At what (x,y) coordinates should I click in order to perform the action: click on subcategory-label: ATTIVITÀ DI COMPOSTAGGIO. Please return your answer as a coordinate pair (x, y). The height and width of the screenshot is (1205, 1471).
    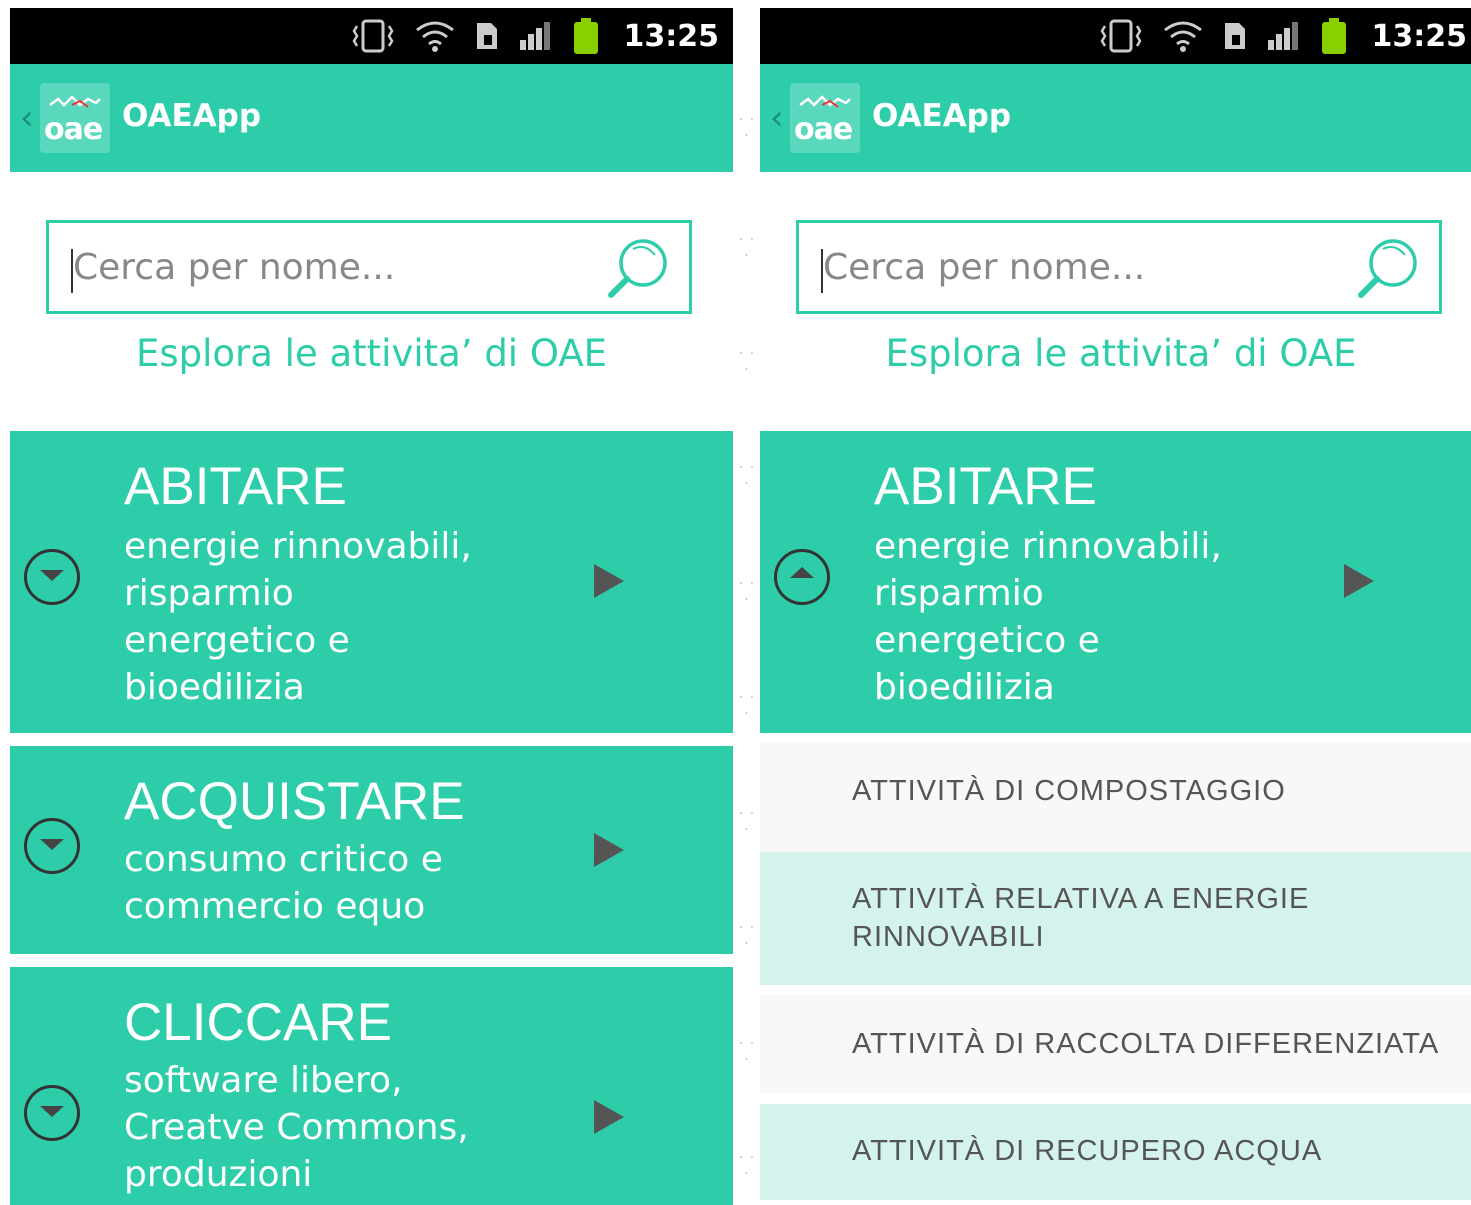
    Looking at the image, I should click on (1069, 791).